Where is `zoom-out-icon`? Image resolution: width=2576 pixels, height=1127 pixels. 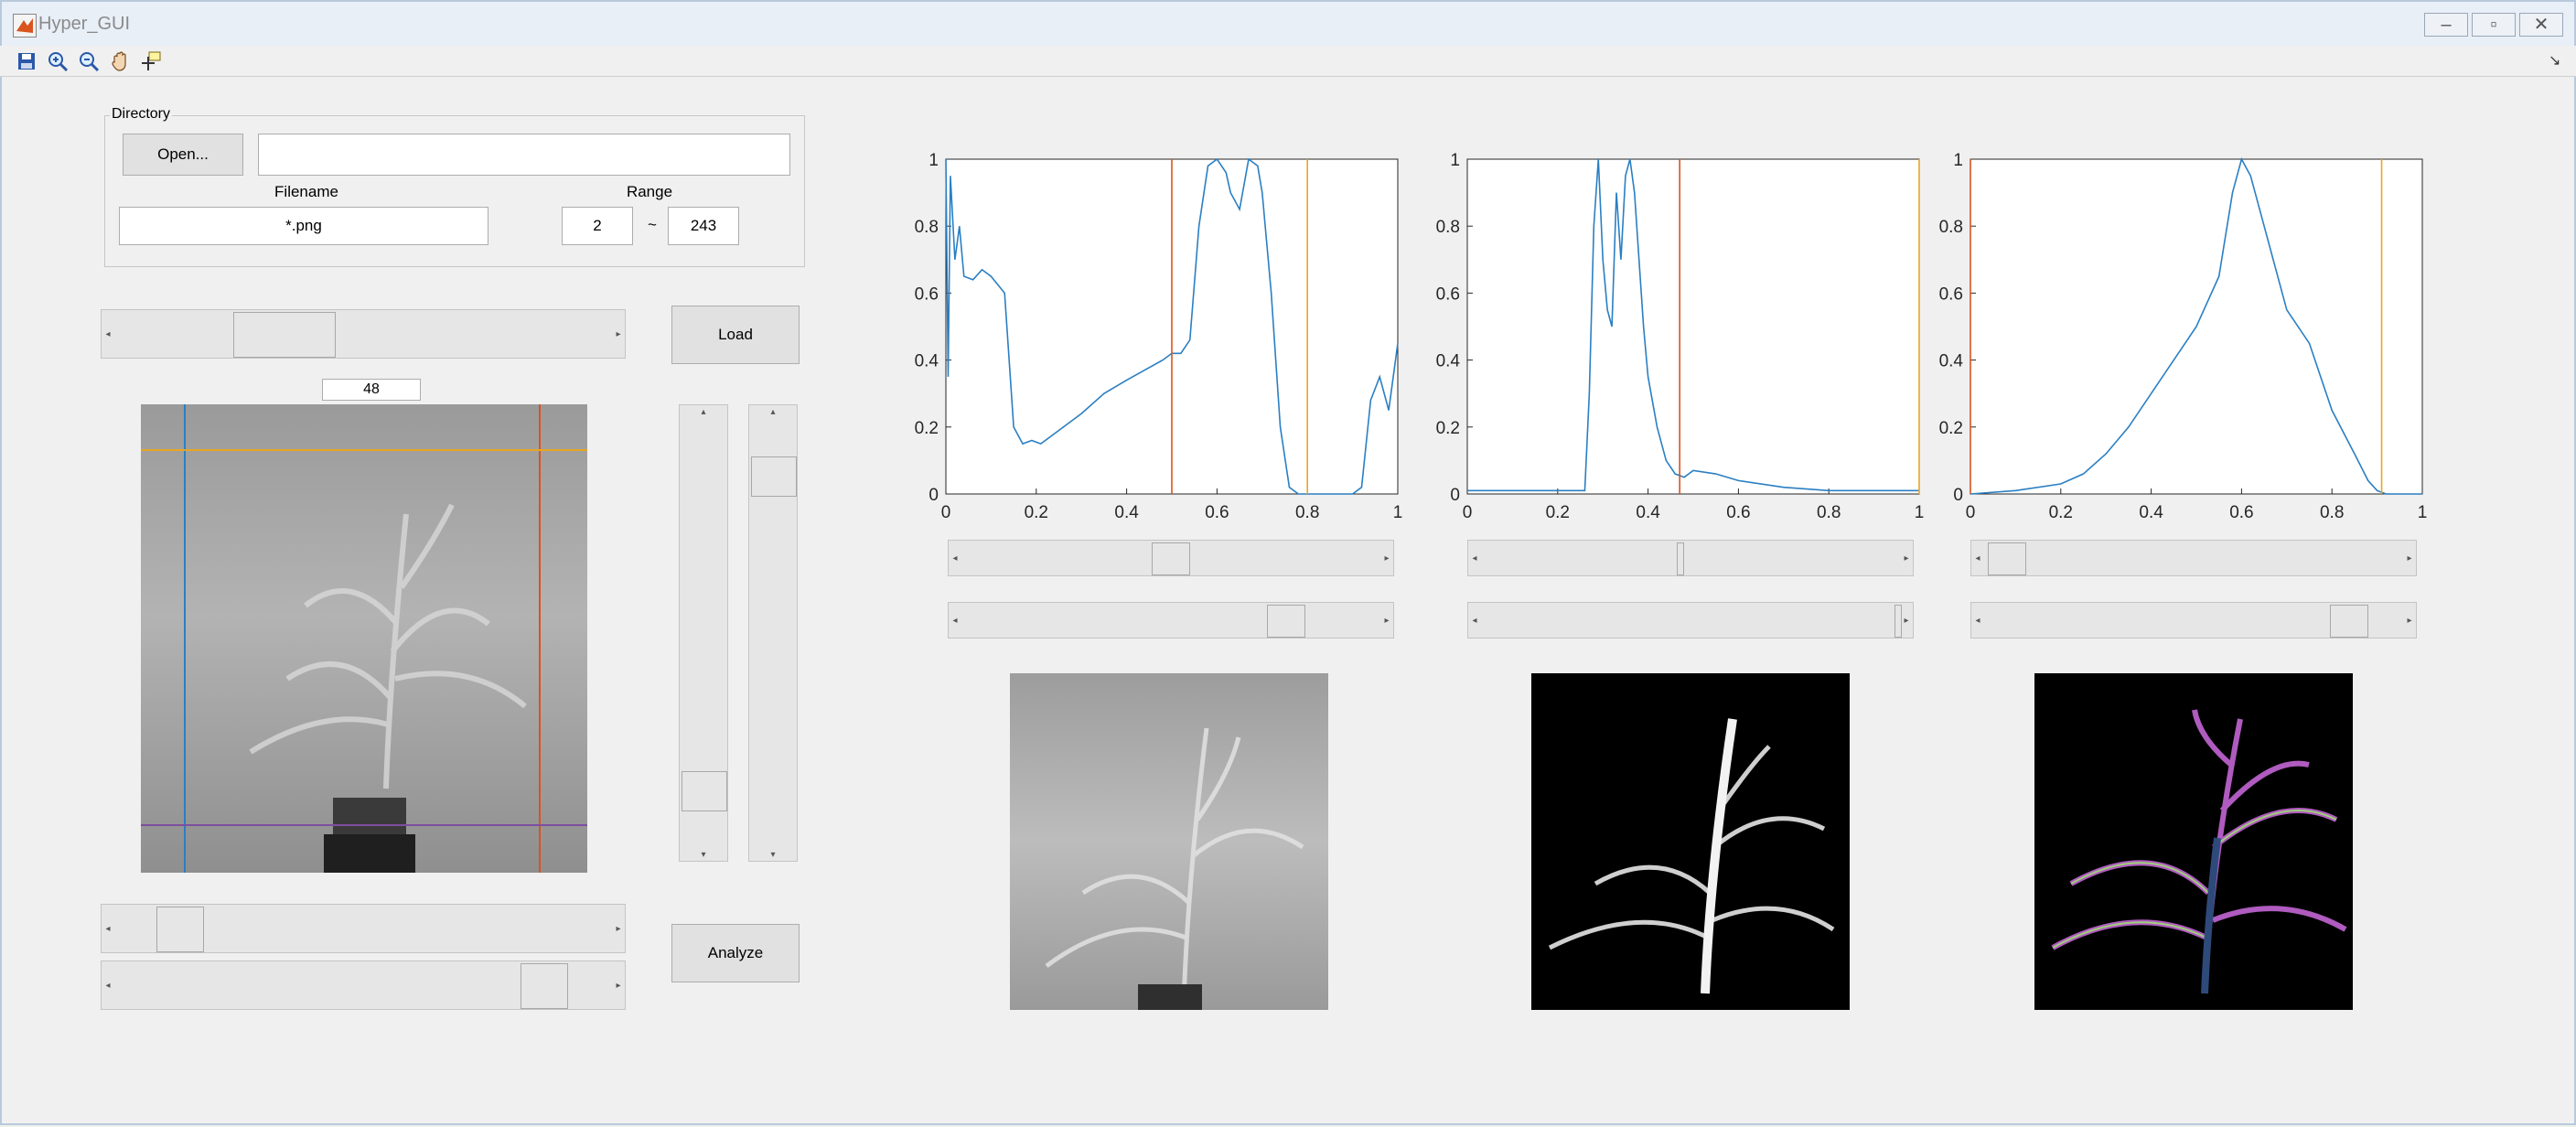
zoom-out-icon is located at coordinates (88, 62).